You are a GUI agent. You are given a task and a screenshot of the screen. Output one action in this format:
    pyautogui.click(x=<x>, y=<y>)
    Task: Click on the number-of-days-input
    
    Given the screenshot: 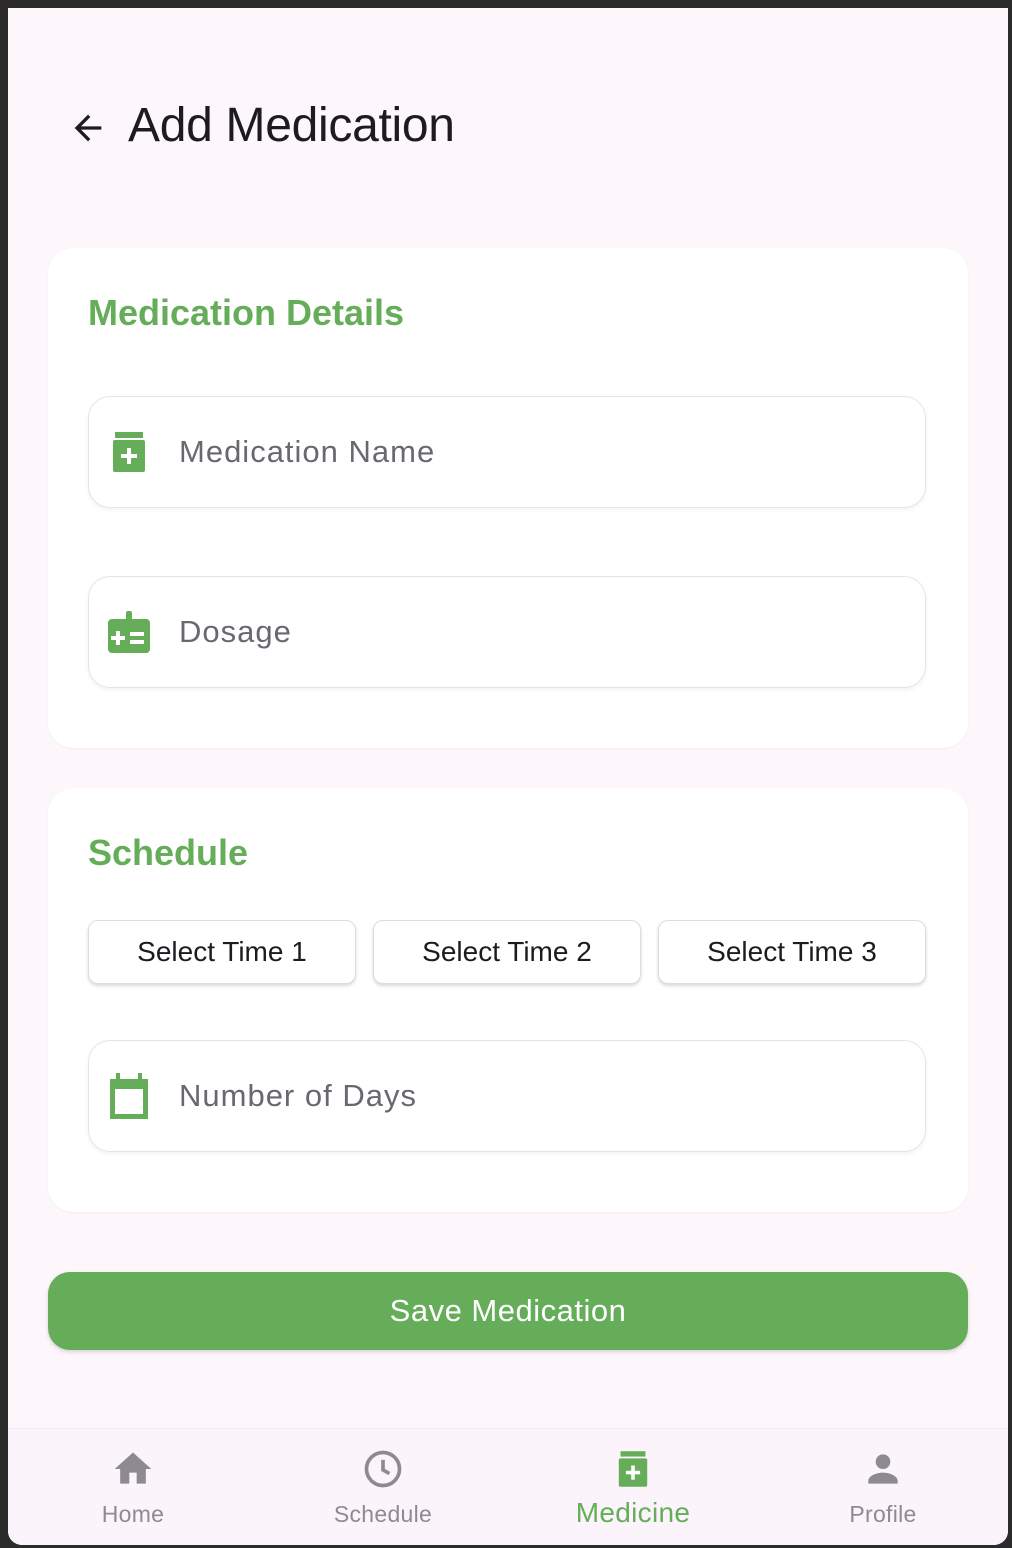 What is the action you would take?
    pyautogui.click(x=542, y=1096)
    